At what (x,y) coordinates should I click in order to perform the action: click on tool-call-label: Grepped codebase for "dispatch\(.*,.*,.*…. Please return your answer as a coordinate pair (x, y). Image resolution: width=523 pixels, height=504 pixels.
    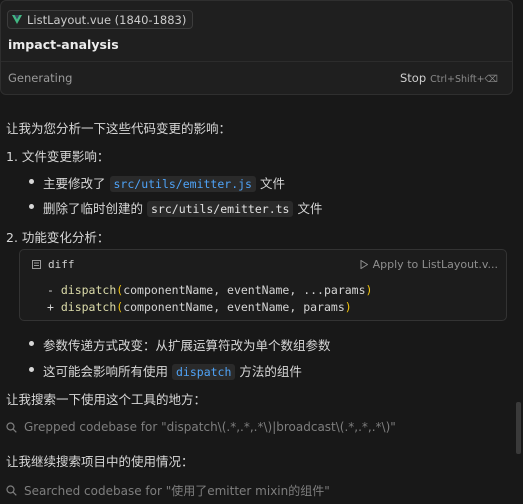
    Looking at the image, I should click on (210, 427).